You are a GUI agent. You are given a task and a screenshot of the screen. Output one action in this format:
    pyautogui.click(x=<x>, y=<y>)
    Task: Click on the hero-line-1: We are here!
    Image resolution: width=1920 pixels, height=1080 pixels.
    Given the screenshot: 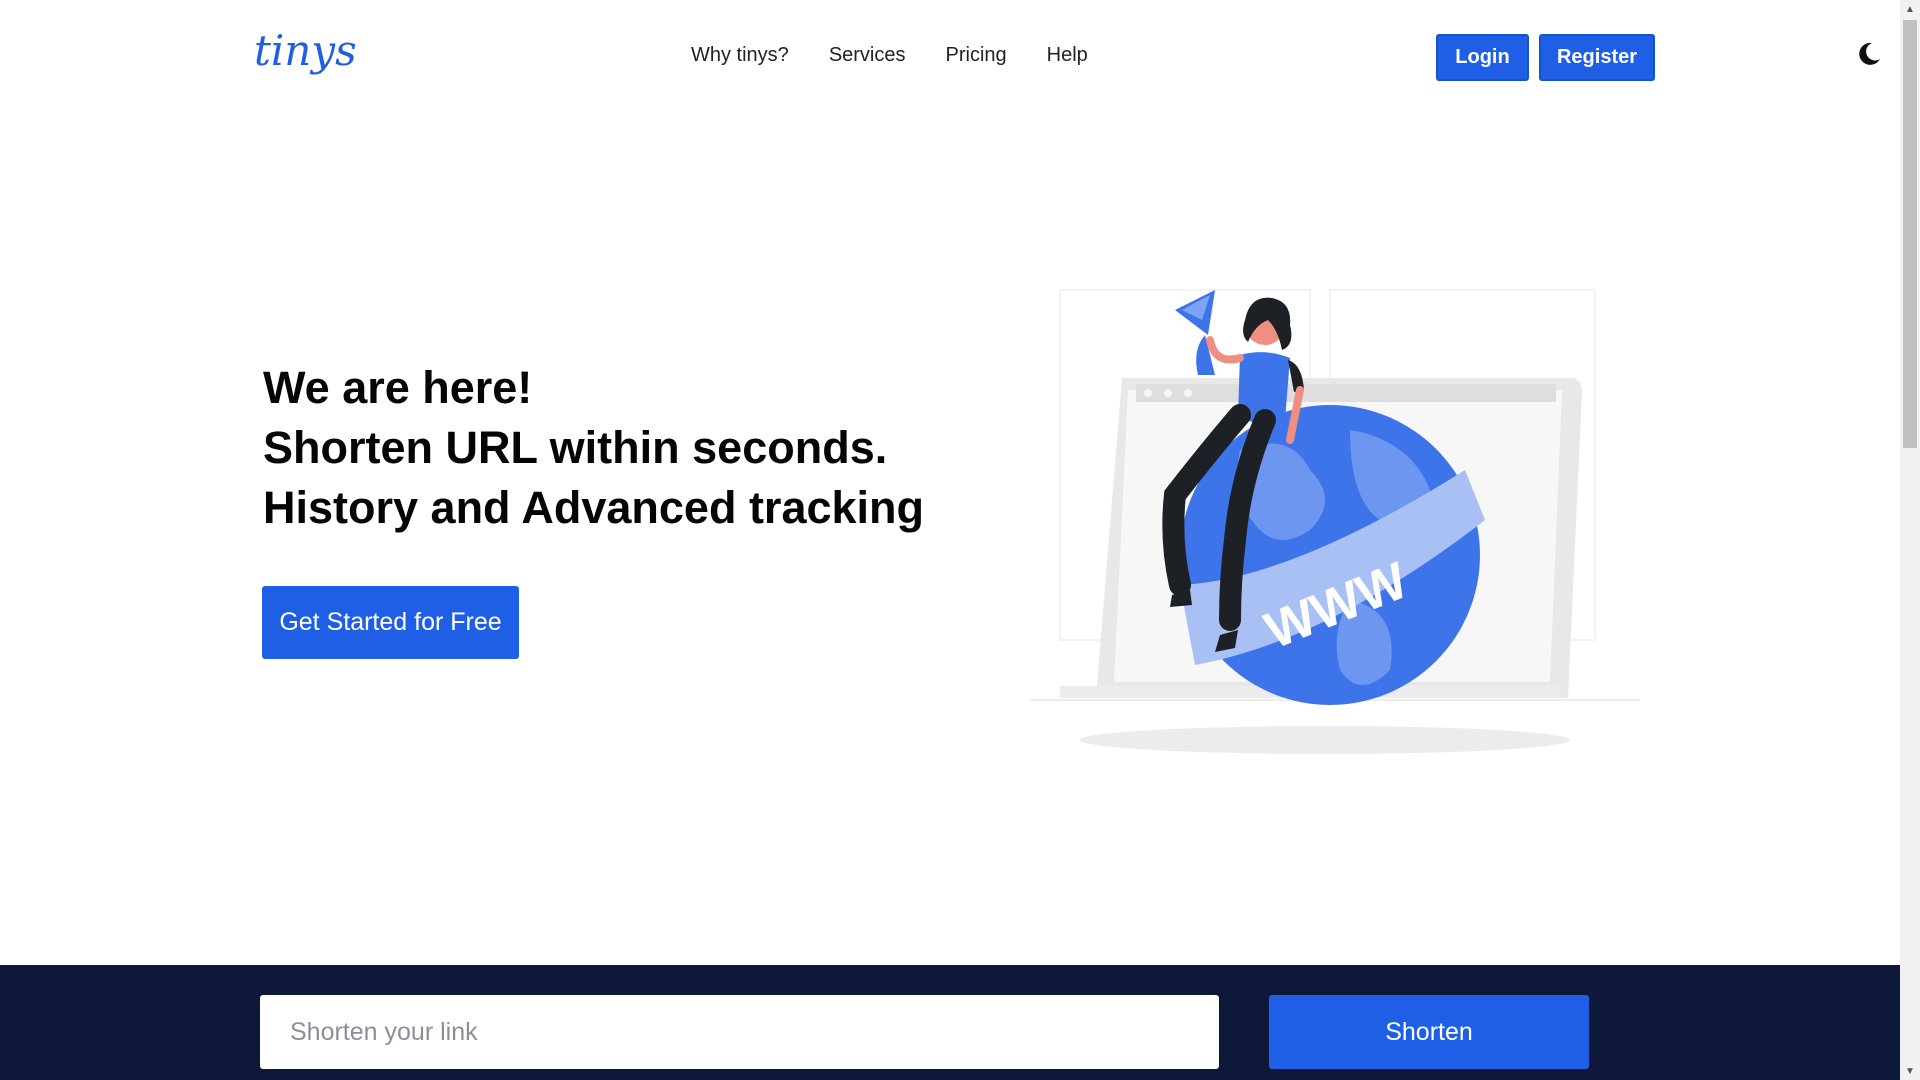 What is the action you would take?
    pyautogui.click(x=398, y=387)
    